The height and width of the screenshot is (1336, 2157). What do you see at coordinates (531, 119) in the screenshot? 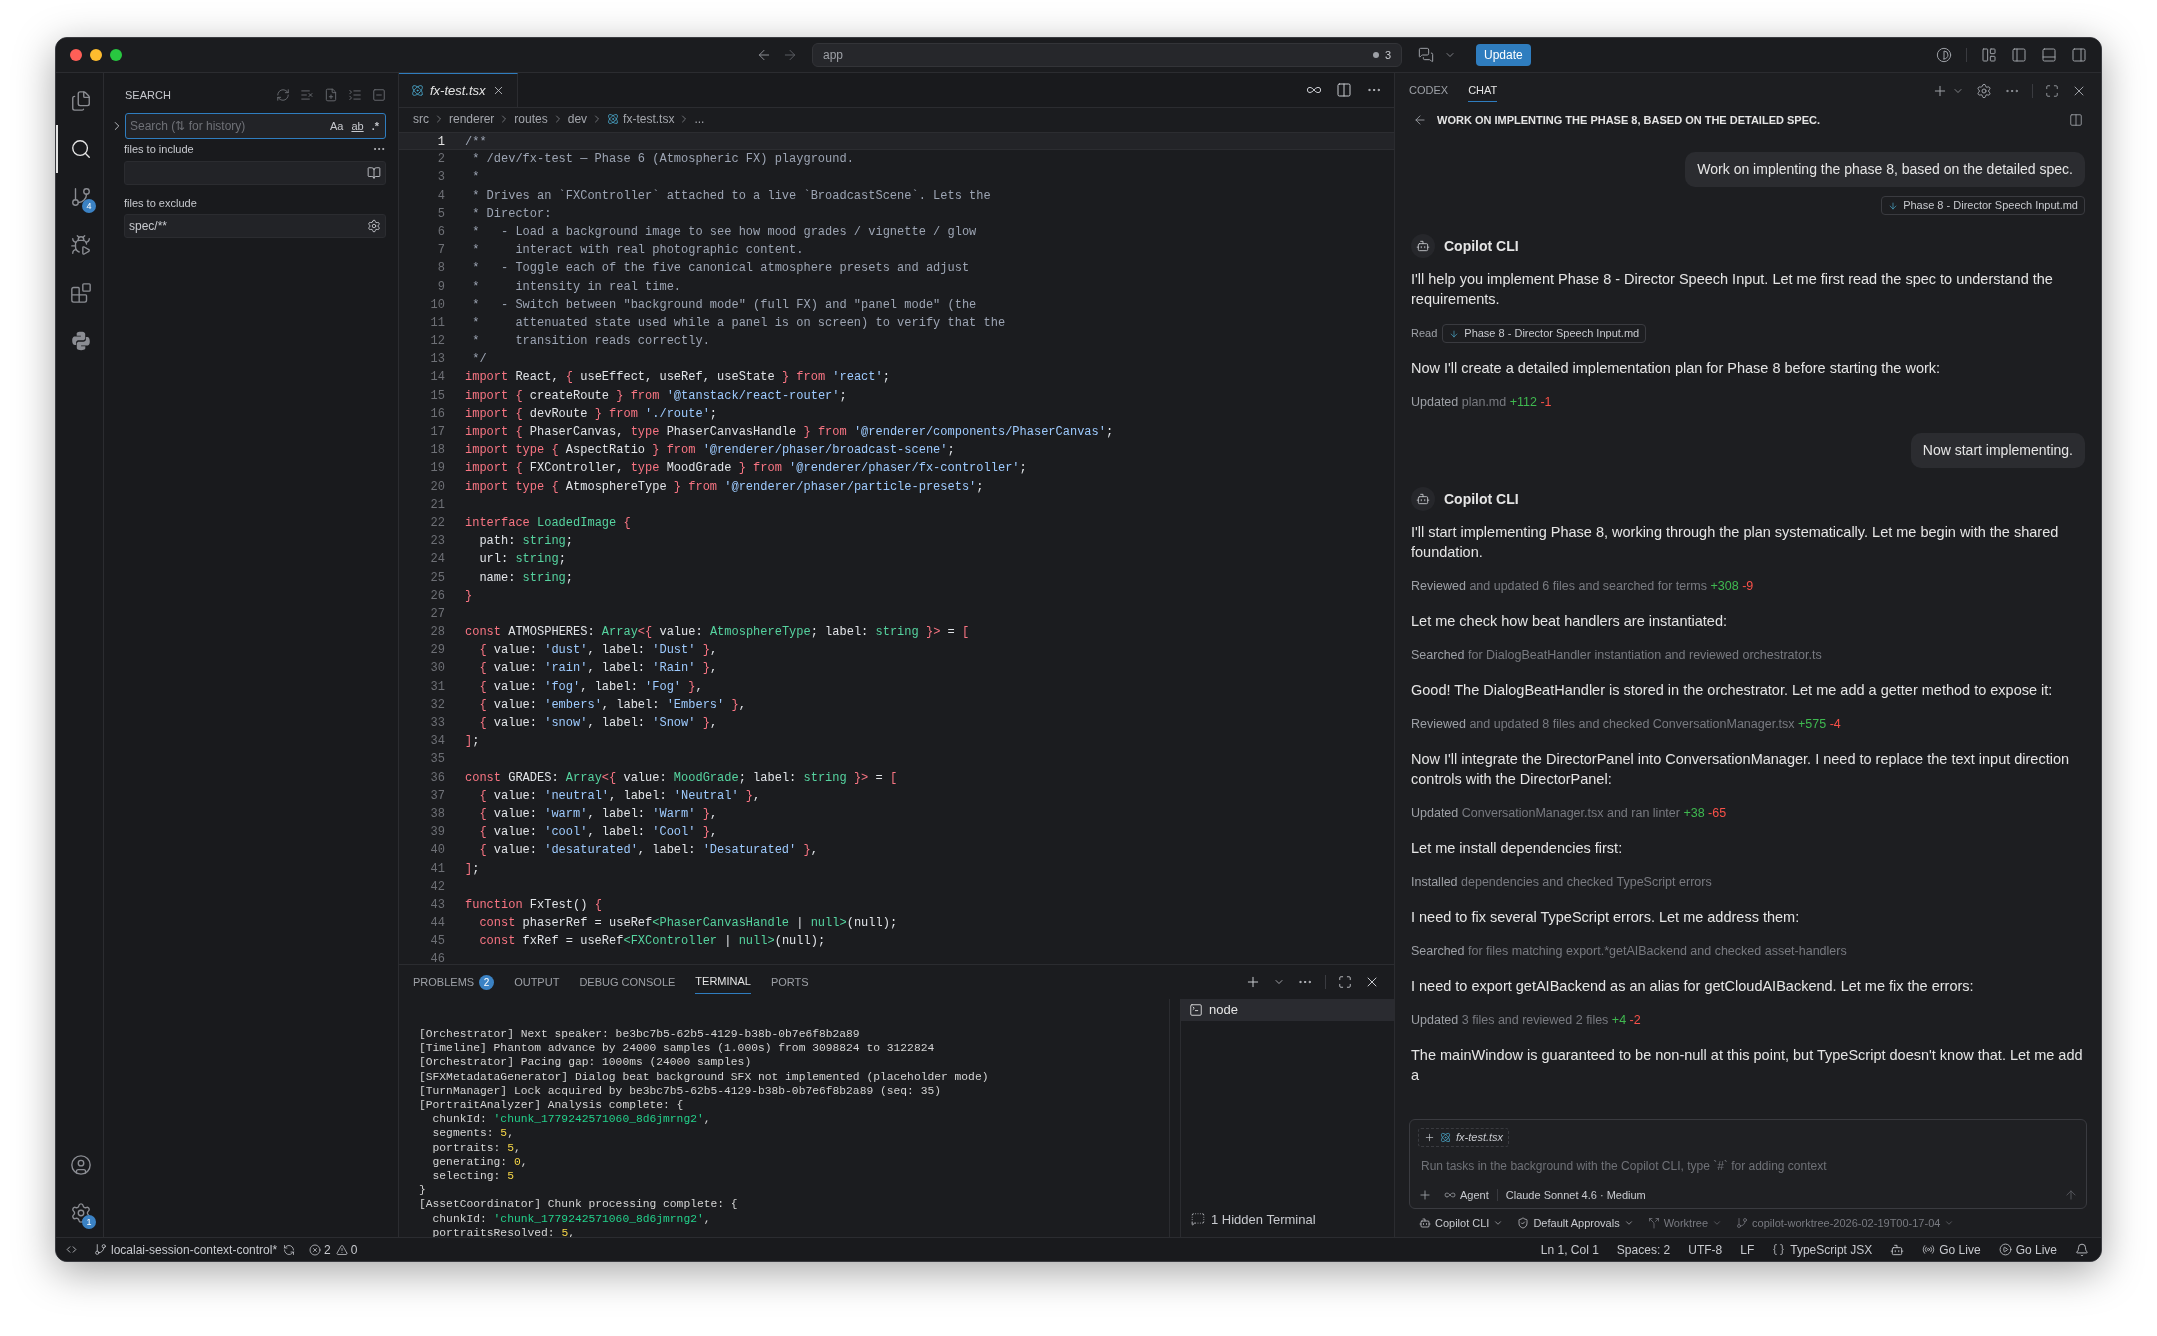
I see `breadcrumb: routes` at bounding box center [531, 119].